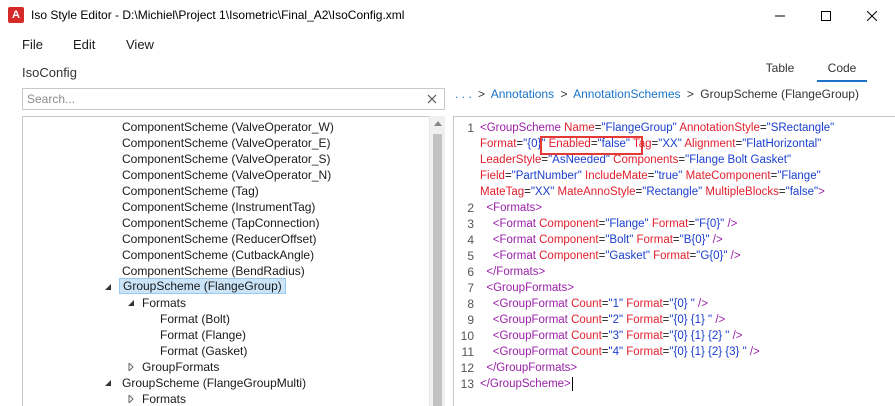 The image size is (895, 406). I want to click on menu-view: View, so click(140, 44).